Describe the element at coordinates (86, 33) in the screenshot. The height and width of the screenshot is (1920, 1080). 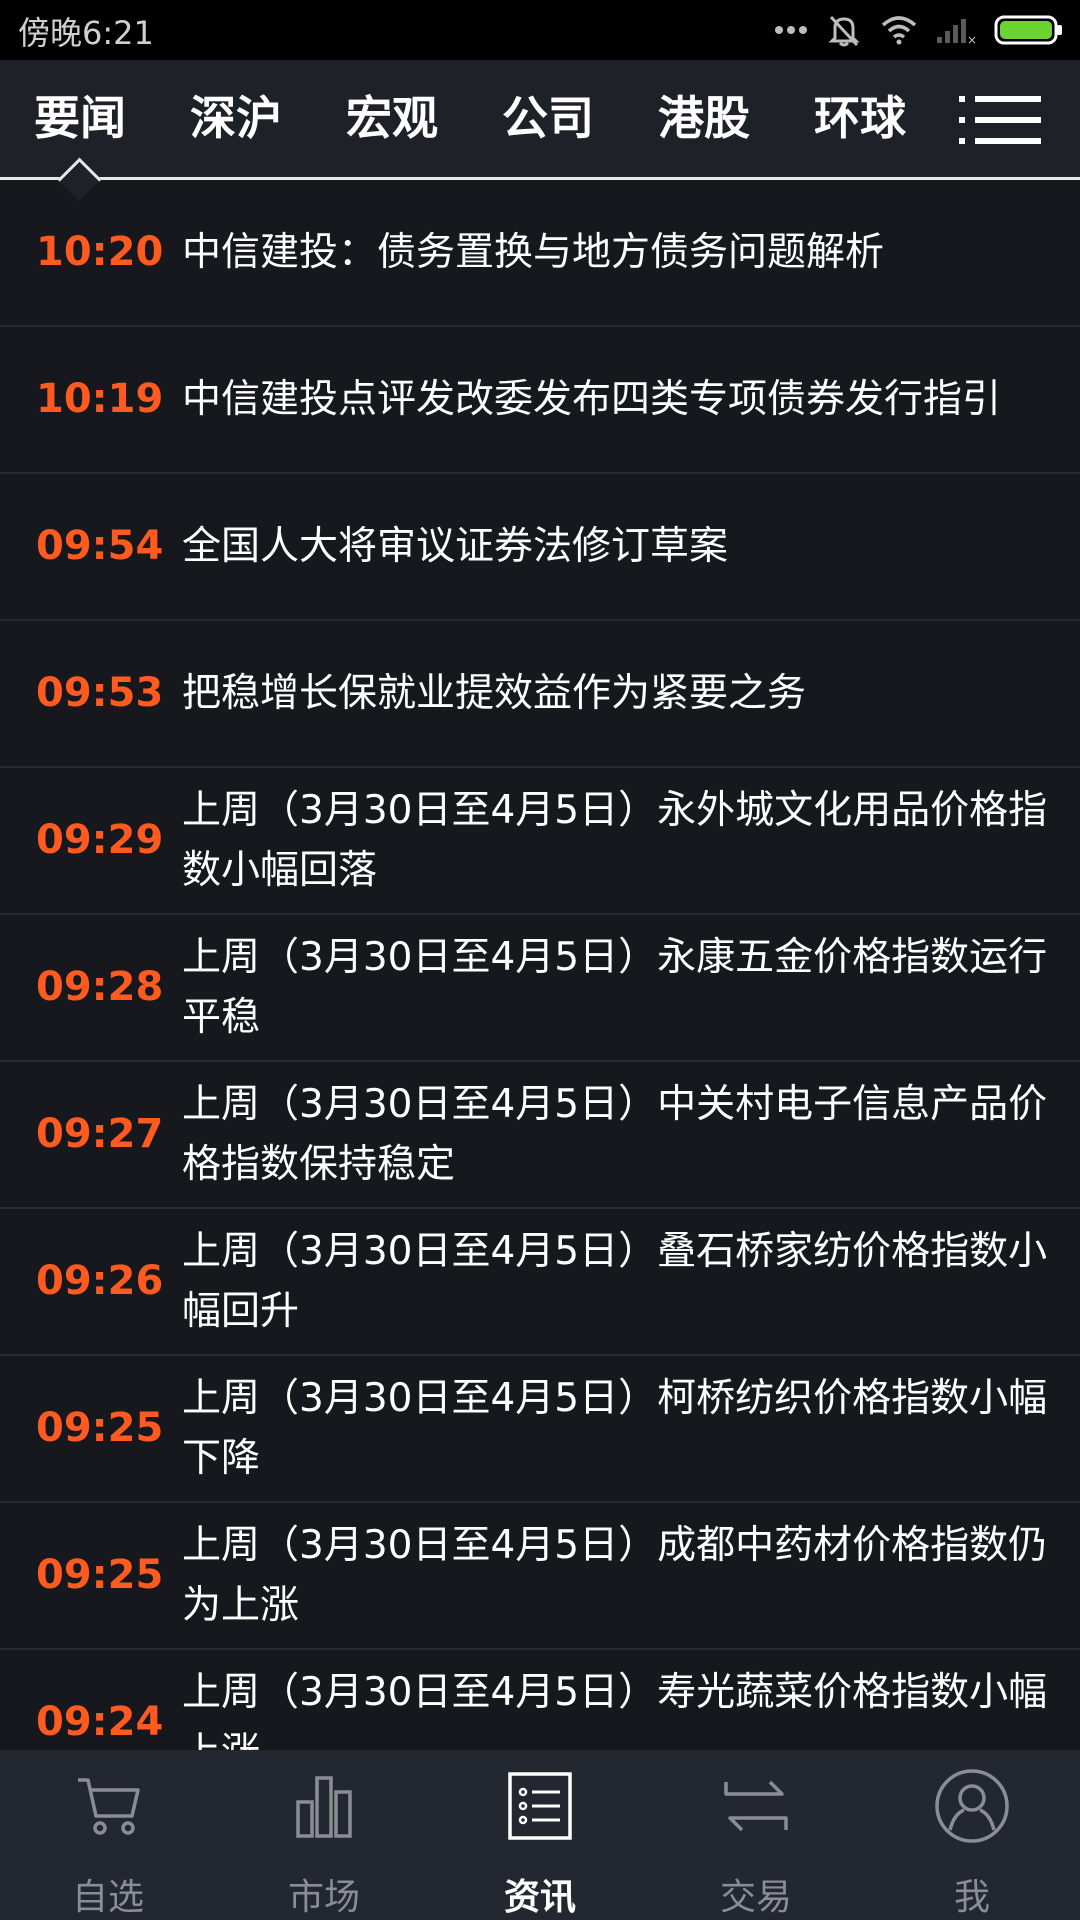
I see `status-time: 傍晚6:21` at that location.